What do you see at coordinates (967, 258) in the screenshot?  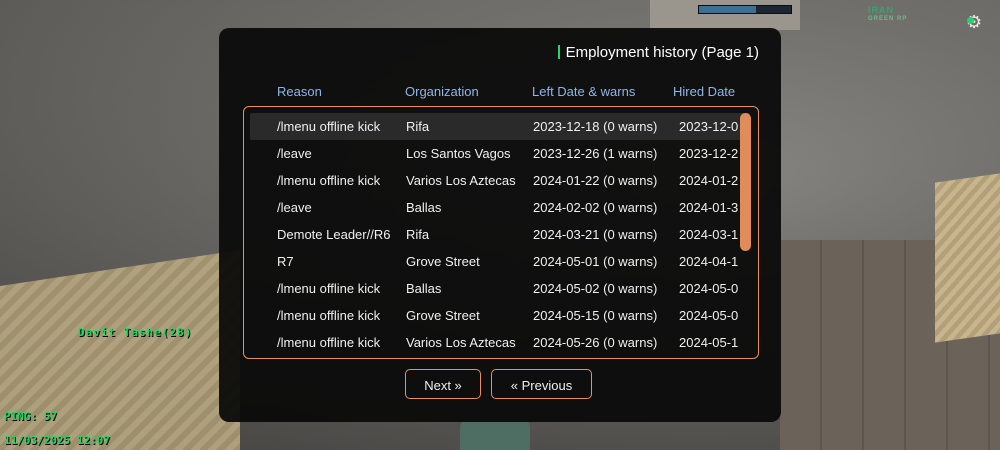 I see `crate` at bounding box center [967, 258].